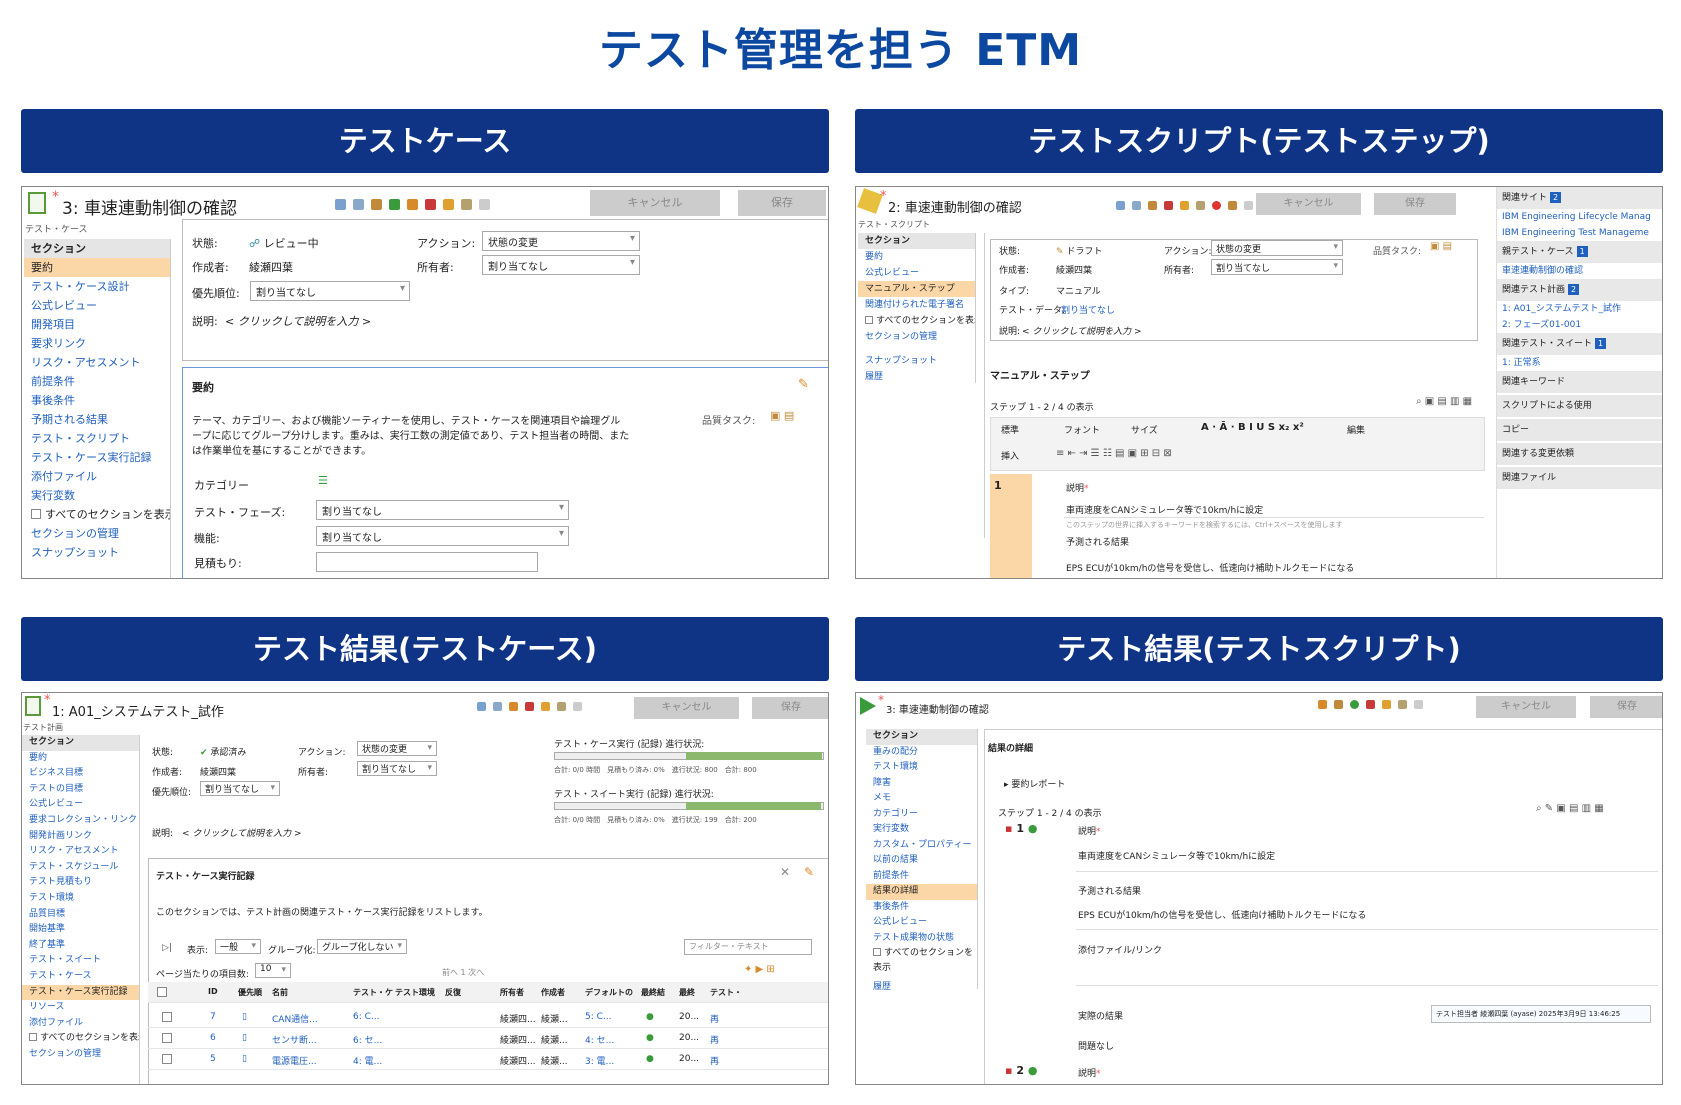  Describe the element at coordinates (250, 992) in the screenshot. I see `col-priority: 優先順` at that location.